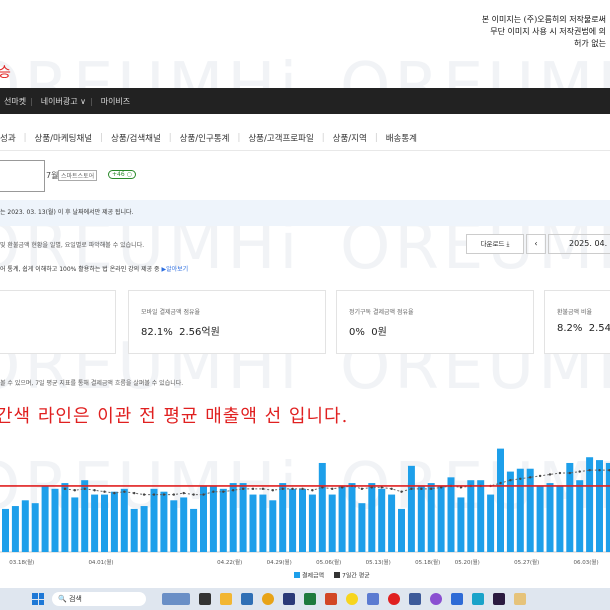 This screenshot has width=610, height=610. What do you see at coordinates (313, 576) in the screenshot?
I see `legend-label-bar: 결제금액` at bounding box center [313, 576].